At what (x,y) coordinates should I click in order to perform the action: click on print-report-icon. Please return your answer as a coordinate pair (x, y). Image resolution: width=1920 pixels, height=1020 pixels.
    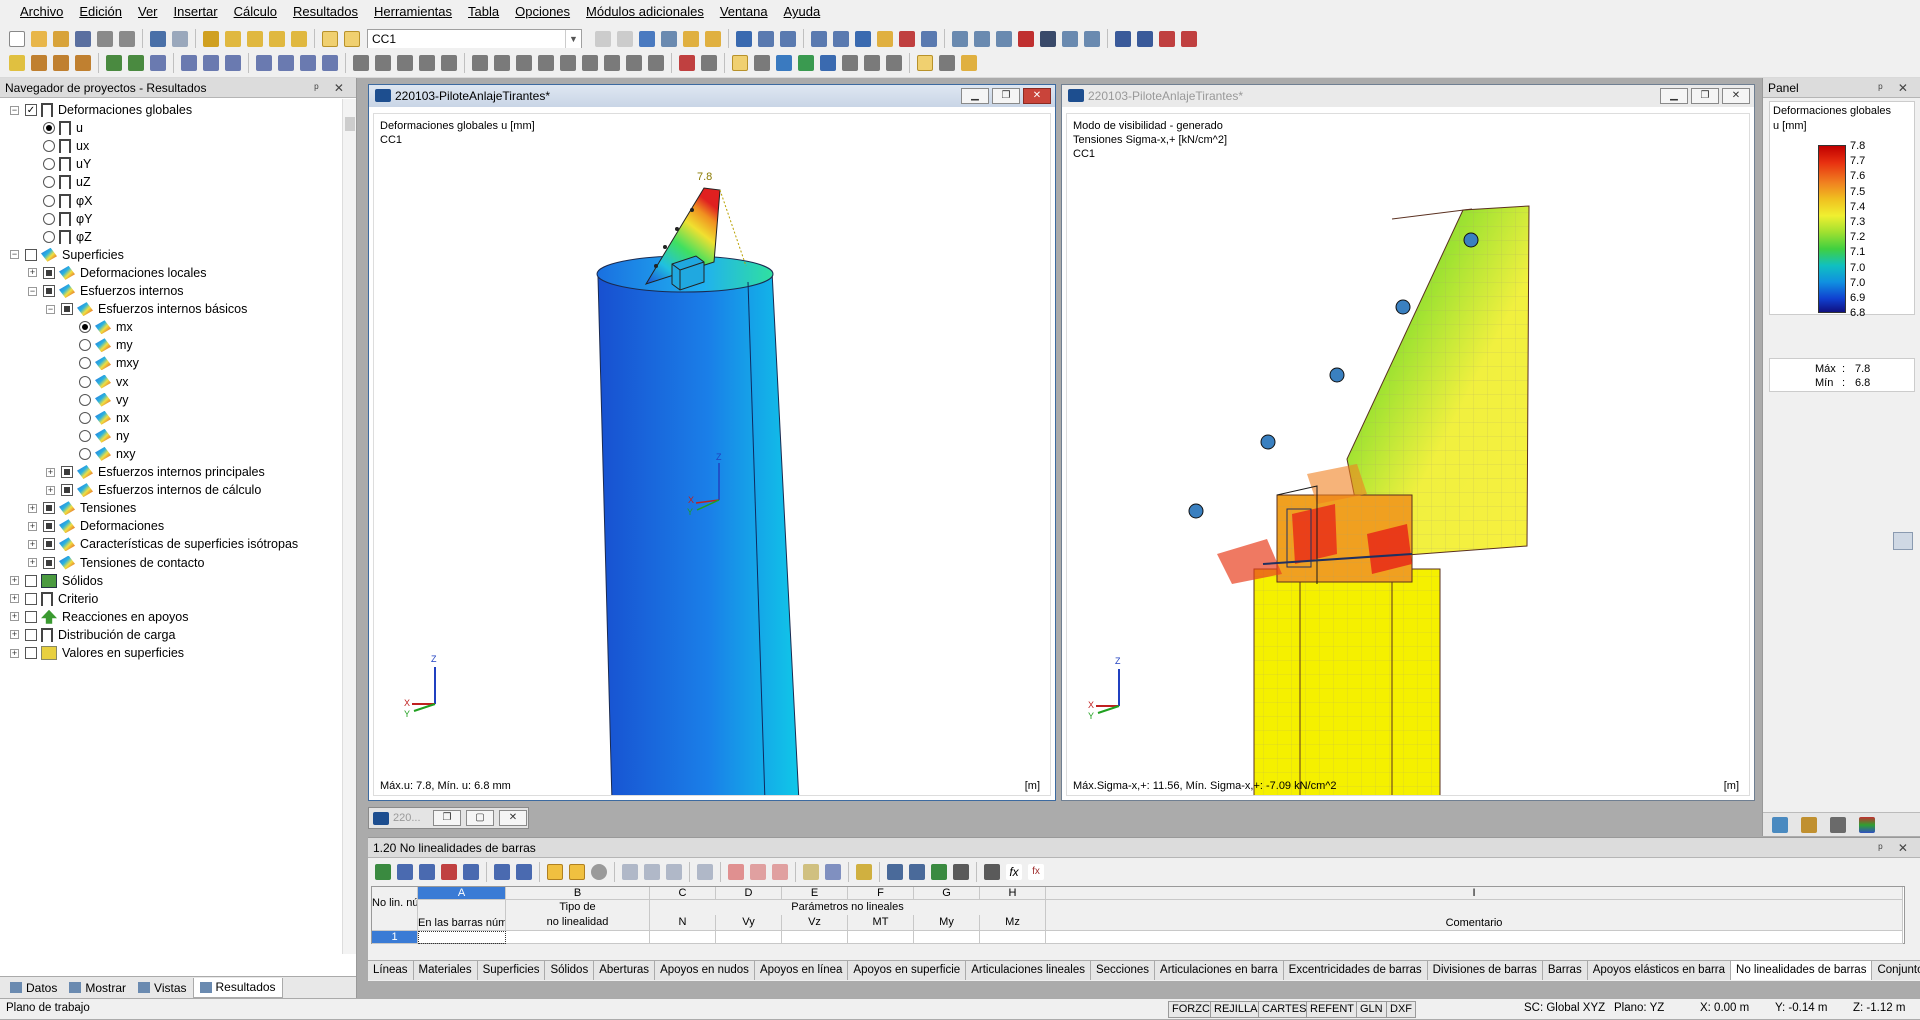
    Looking at the image, I should click on (1167, 38).